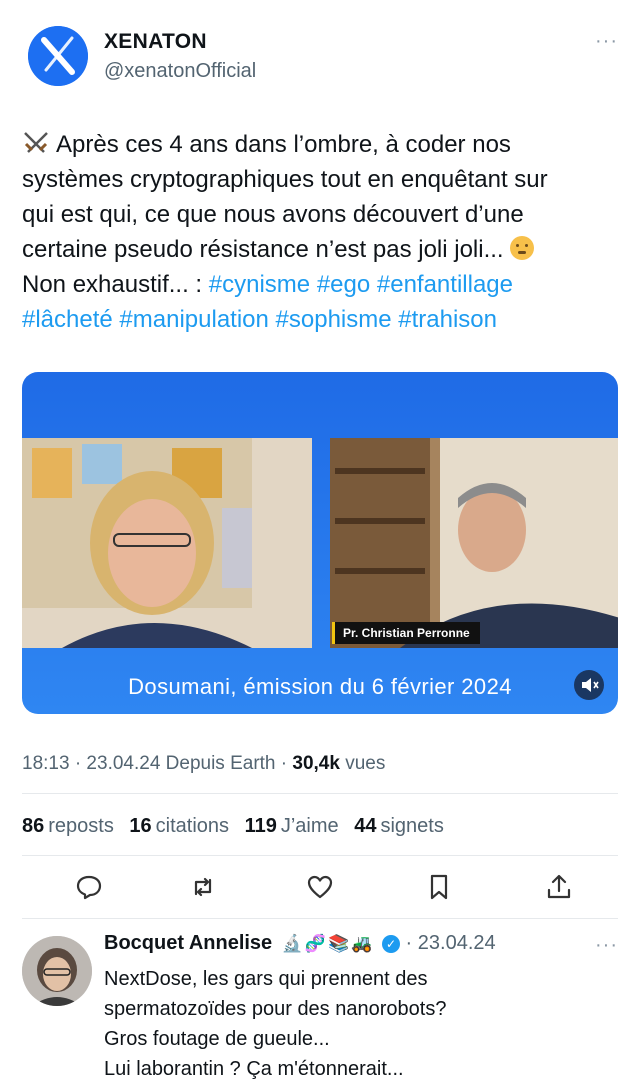 The height and width of the screenshot is (1080, 640). Describe the element at coordinates (320, 686) in the screenshot. I see `video-caption: Dosumani, émission du 6 février 2024` at that location.